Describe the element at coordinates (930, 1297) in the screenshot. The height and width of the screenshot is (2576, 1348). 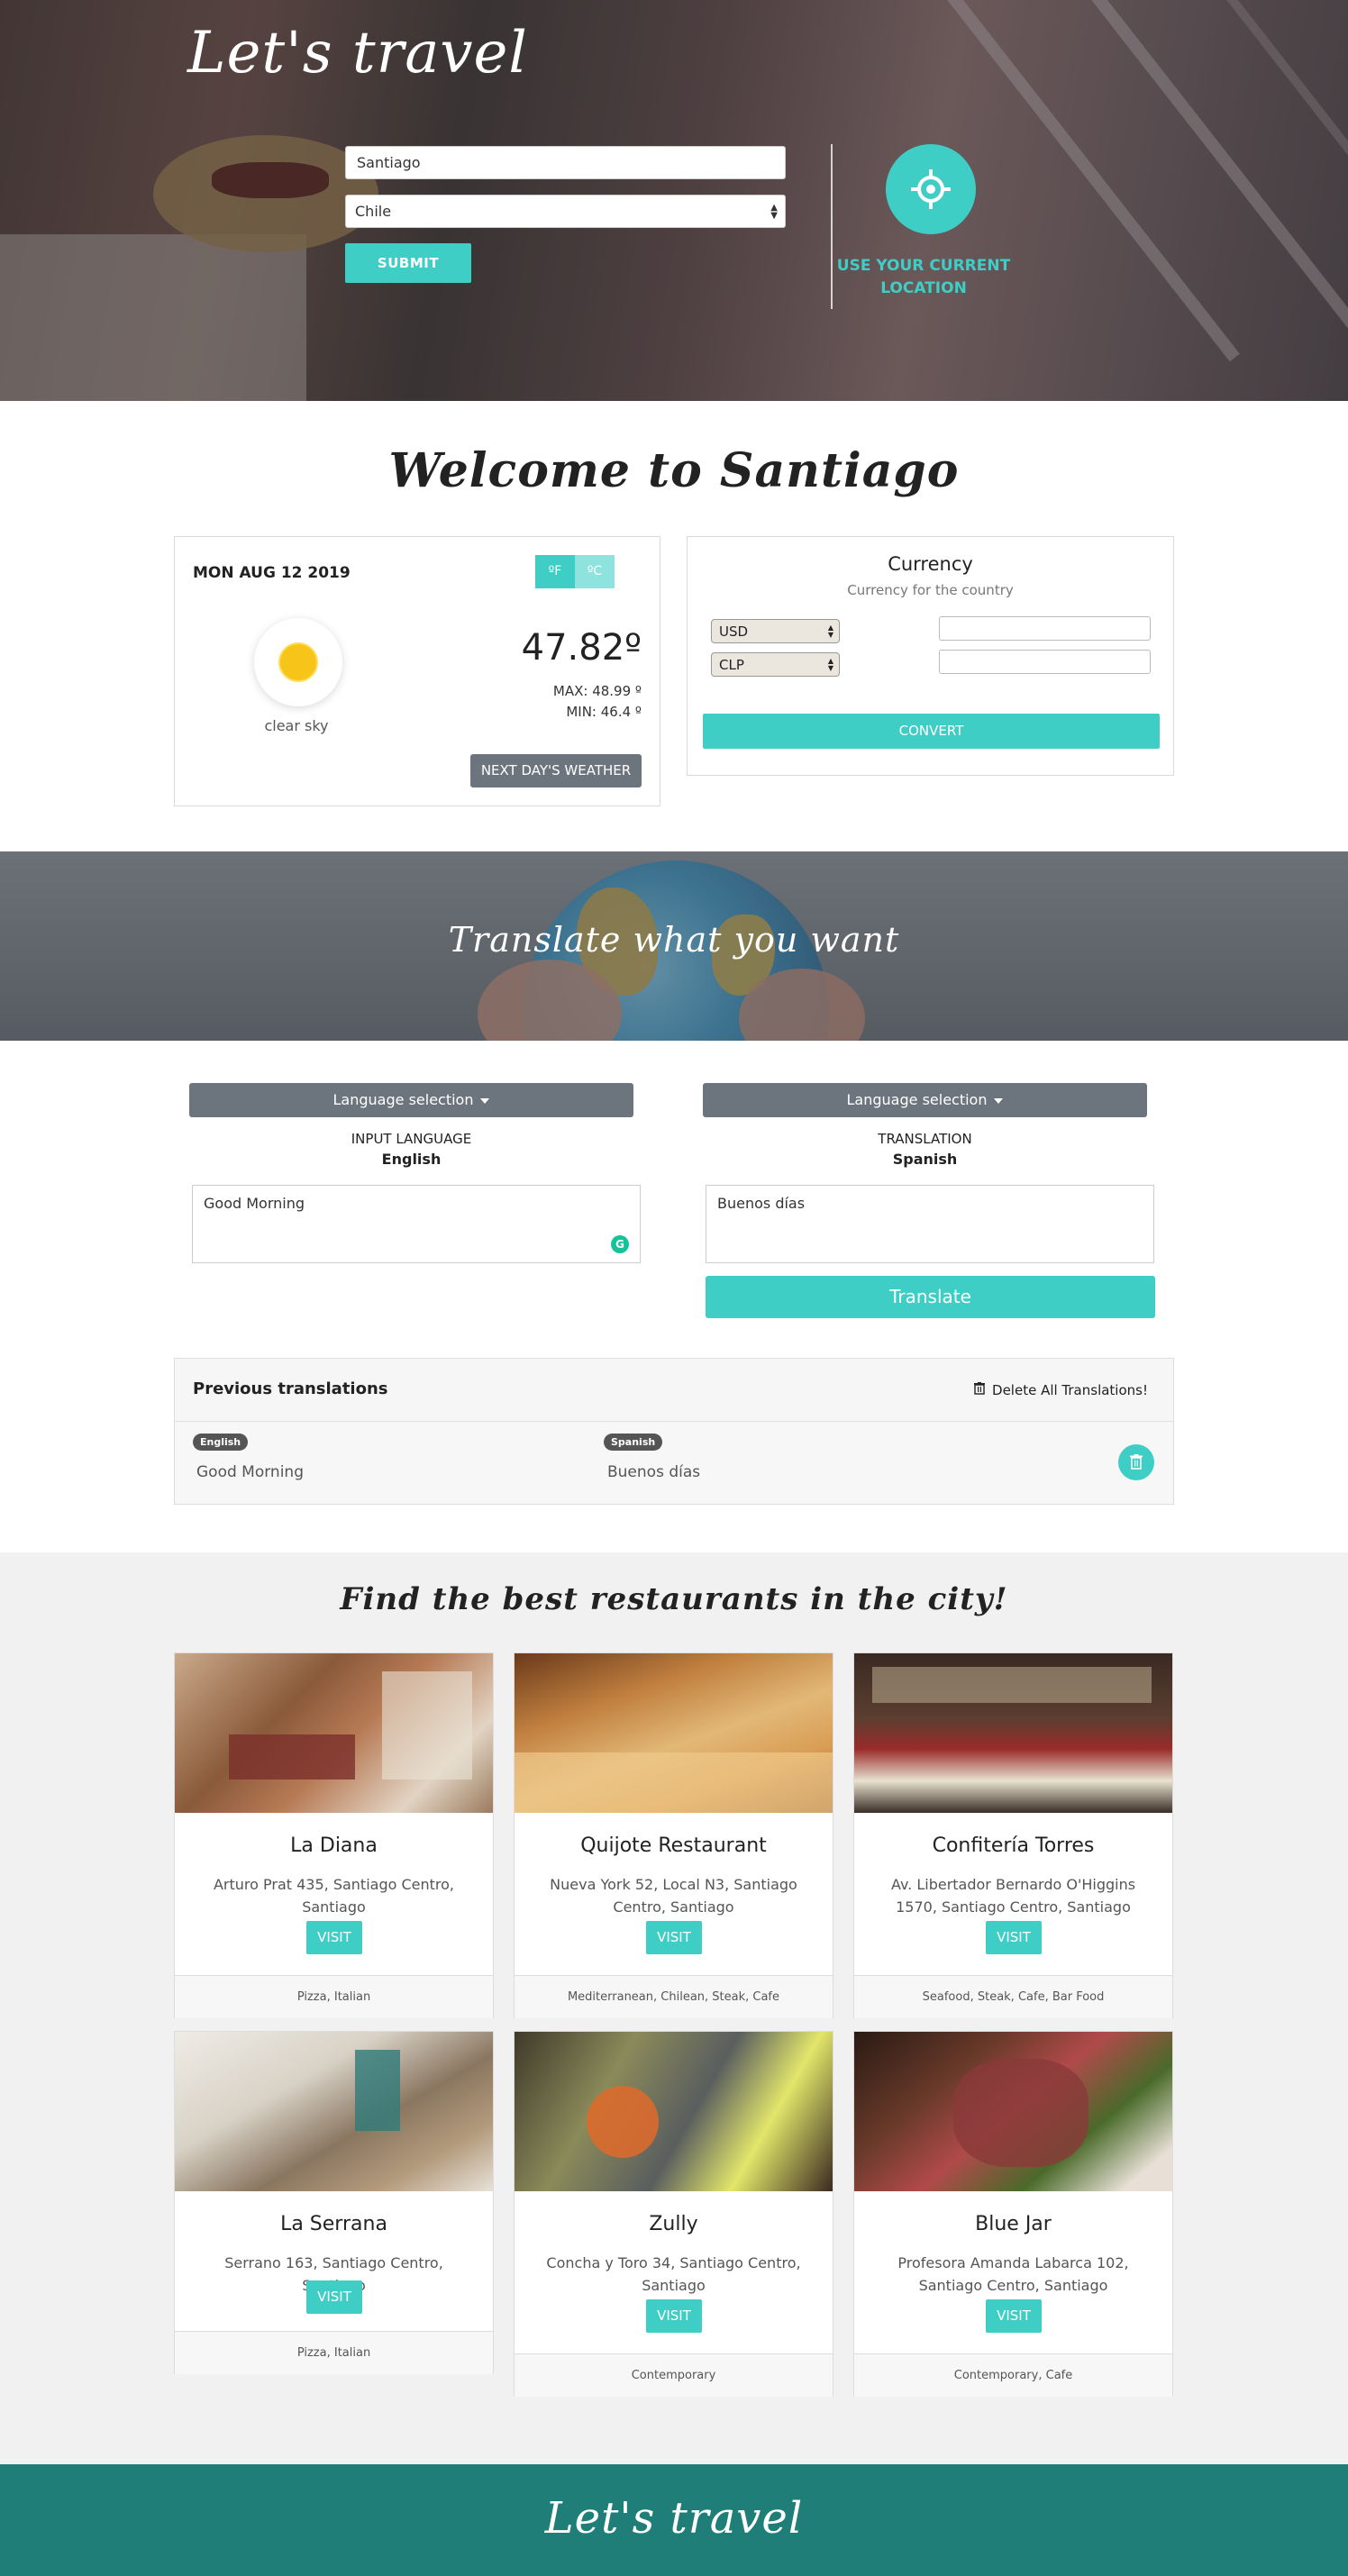
I see `translate-button: Translate` at that location.